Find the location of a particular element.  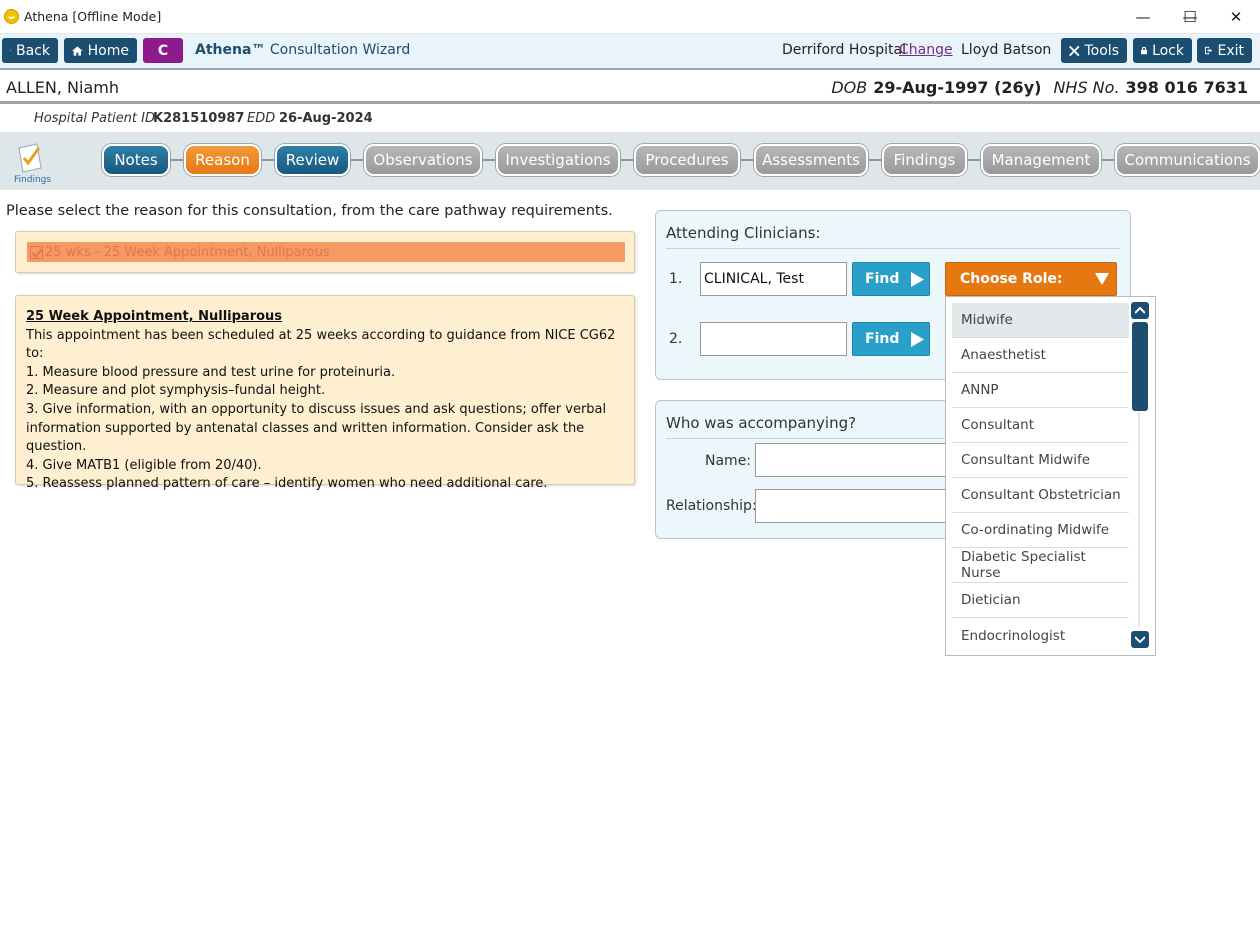

role-option-consultant-obstetrician: Consultant Obstetrician is located at coordinates (1040, 495).